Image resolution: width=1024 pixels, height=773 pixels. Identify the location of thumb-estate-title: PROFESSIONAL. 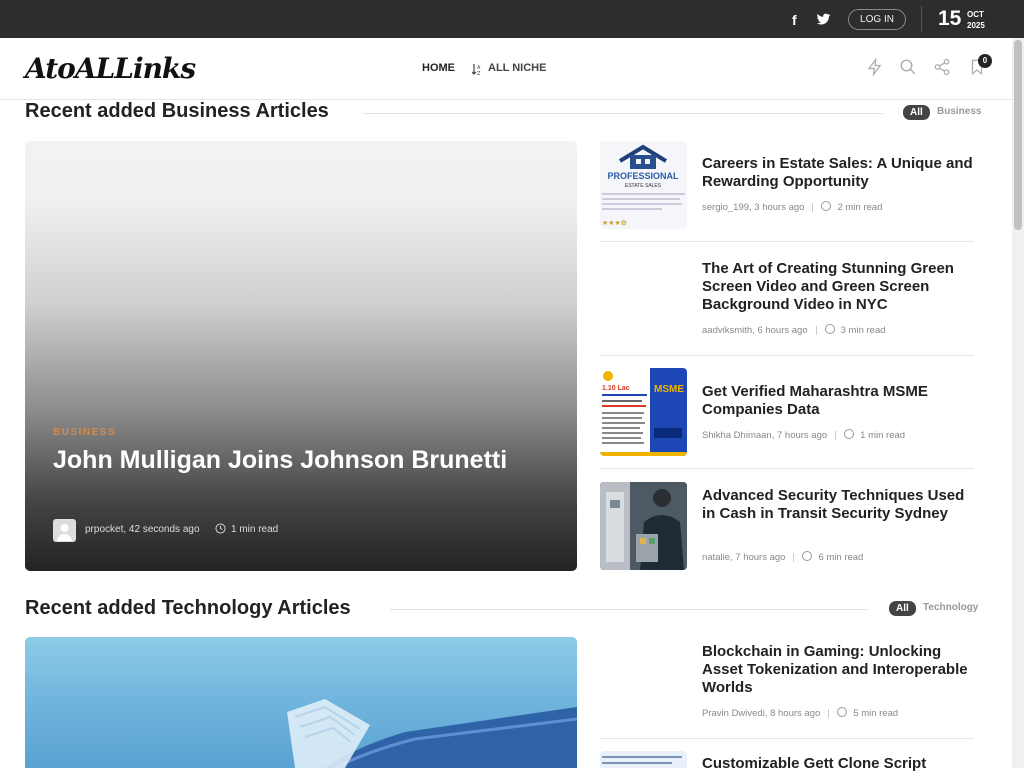
(643, 176).